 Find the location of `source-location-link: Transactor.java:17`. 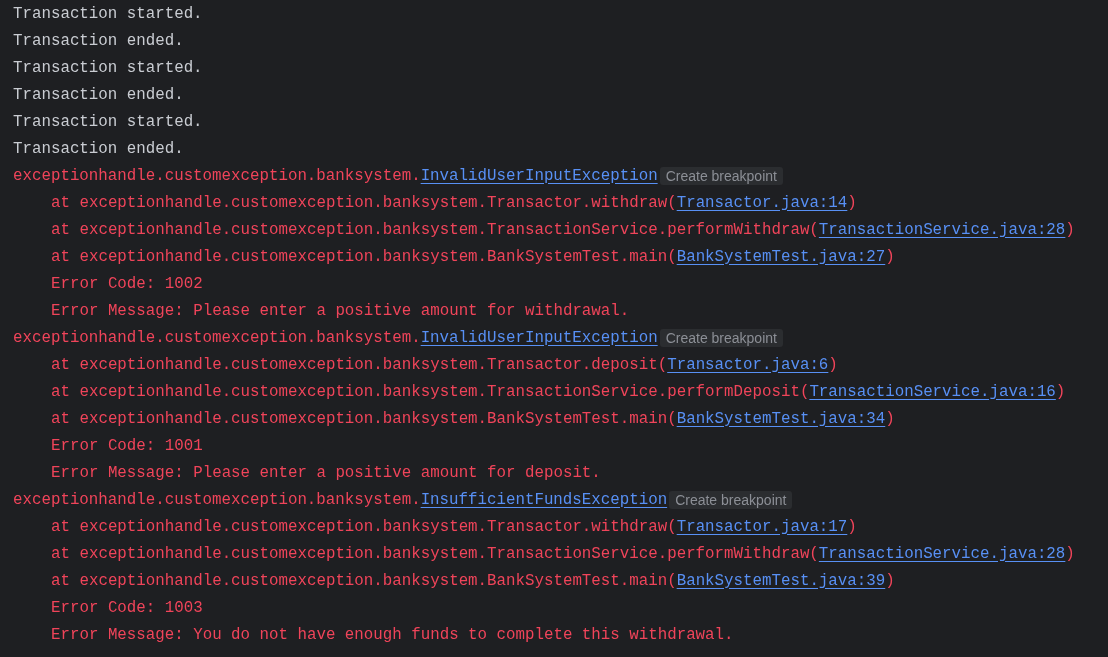

source-location-link: Transactor.java:17 is located at coordinates (762, 526).